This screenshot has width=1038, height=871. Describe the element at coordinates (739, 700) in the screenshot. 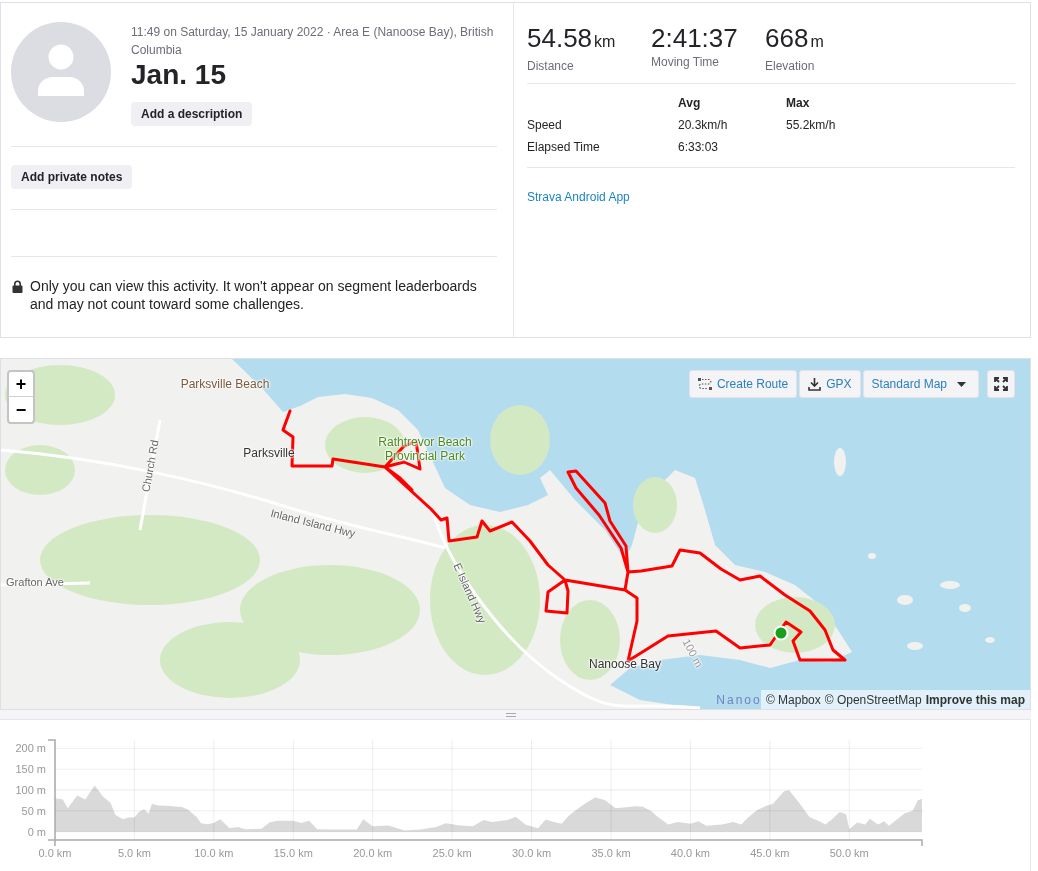

I see `water-label: Nanoo` at that location.